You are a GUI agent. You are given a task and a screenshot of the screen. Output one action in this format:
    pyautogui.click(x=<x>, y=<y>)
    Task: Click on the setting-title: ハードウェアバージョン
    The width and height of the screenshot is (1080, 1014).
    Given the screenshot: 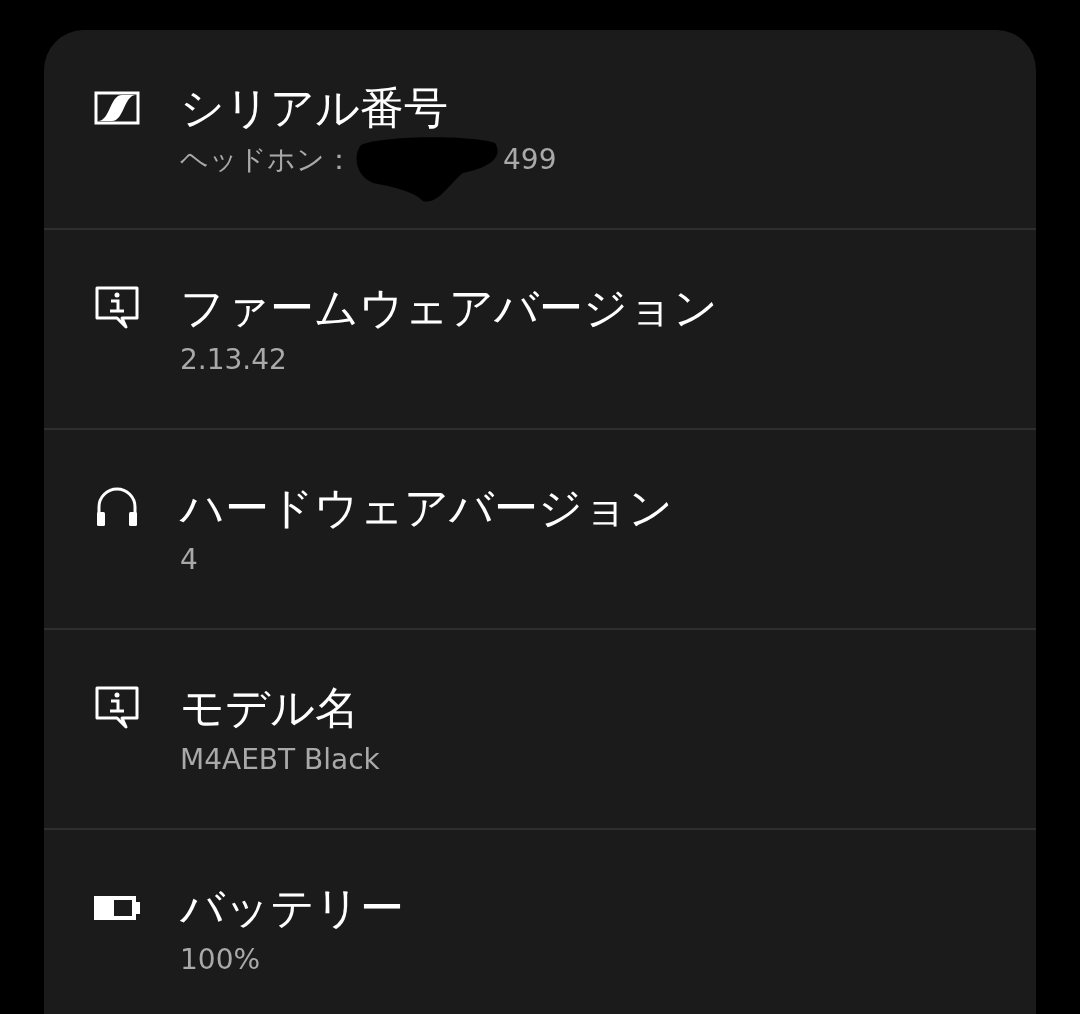 What is the action you would take?
    pyautogui.click(x=426, y=508)
    